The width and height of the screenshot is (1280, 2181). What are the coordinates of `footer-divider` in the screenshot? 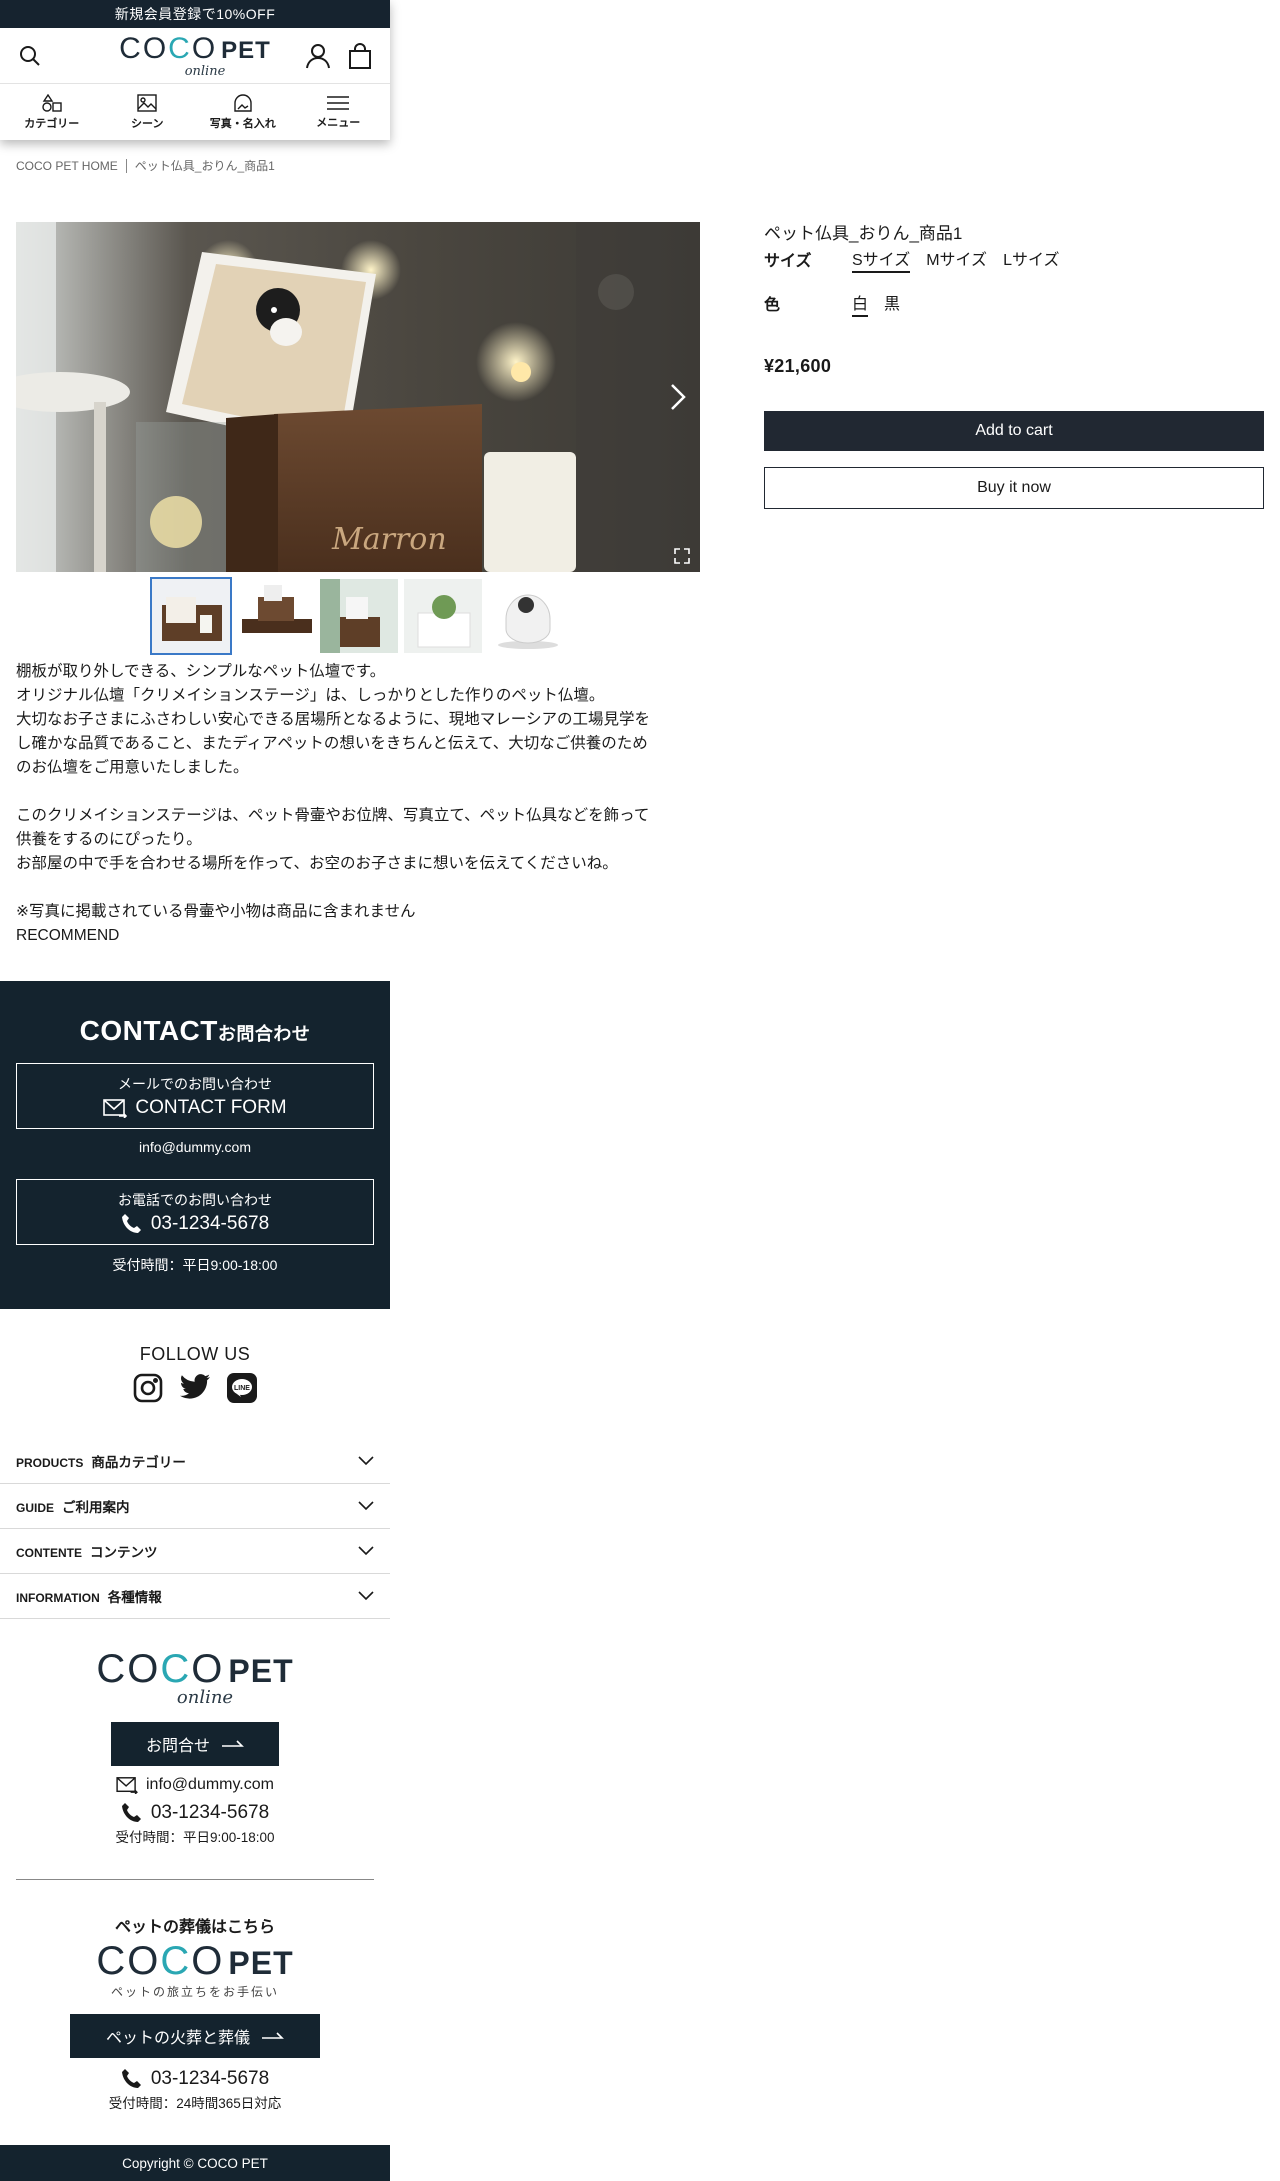 It's located at (195, 1879).